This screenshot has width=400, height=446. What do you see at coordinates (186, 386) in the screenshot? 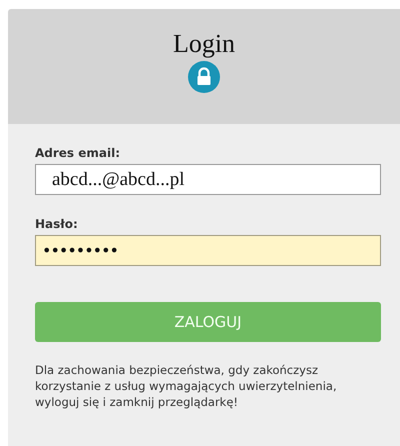
I see `security-notice: Dla zachowania bezpieczeństwa, gdy zakończysz korzystanie z usług wymagających uwierzytelnienia, wyloguj się i zamknij przeglądarkę!` at bounding box center [186, 386].